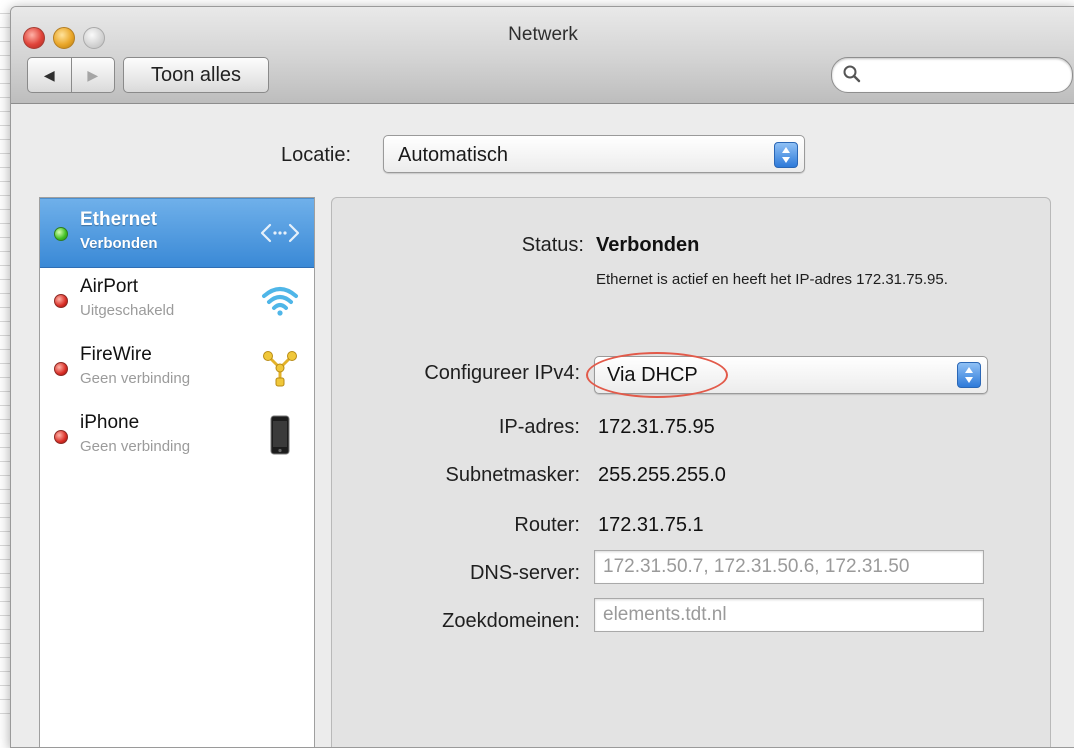 Image resolution: width=1074 pixels, height=748 pixels. What do you see at coordinates (511, 621) in the screenshot?
I see `search-domains-label: Zoekdomeinen:` at bounding box center [511, 621].